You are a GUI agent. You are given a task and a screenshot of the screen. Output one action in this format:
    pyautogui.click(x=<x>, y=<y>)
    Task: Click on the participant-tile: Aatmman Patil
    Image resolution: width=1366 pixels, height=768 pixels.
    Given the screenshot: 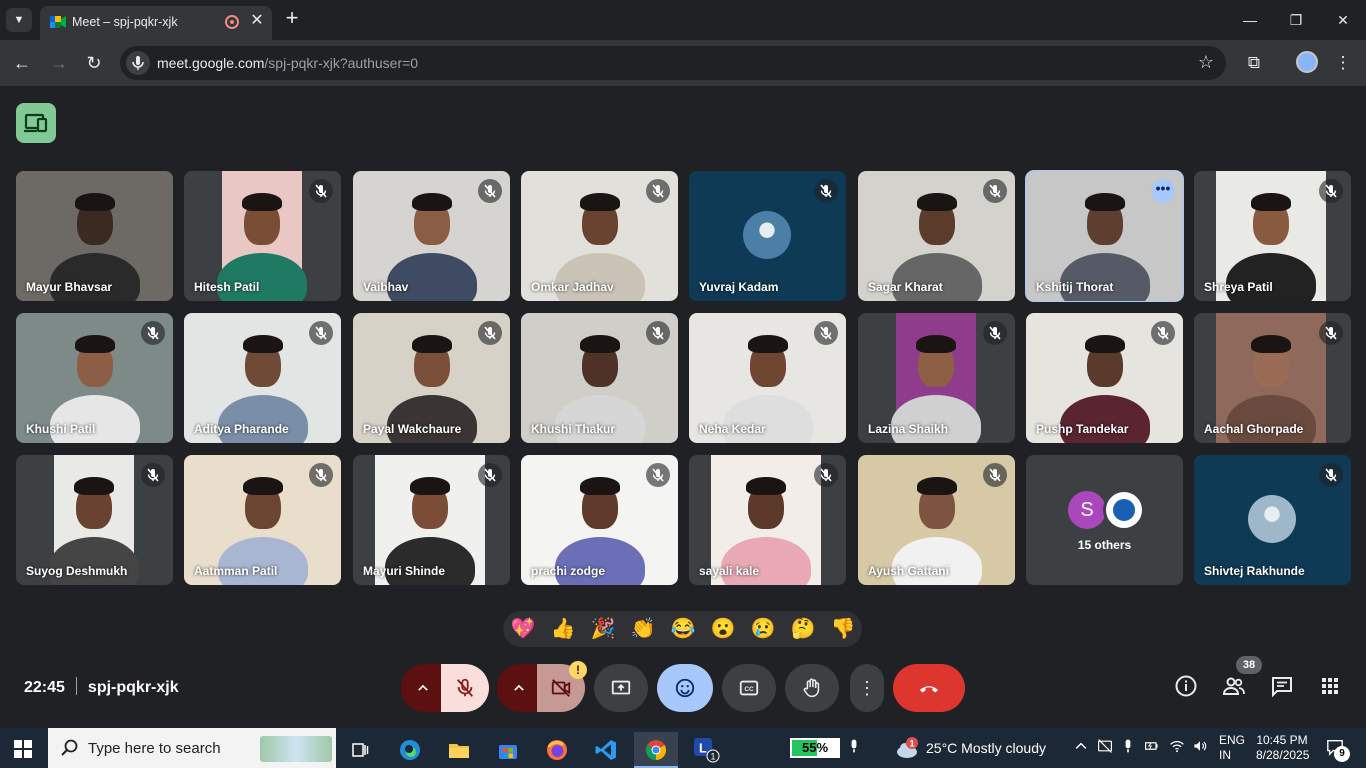 What is the action you would take?
    pyautogui.click(x=262, y=520)
    